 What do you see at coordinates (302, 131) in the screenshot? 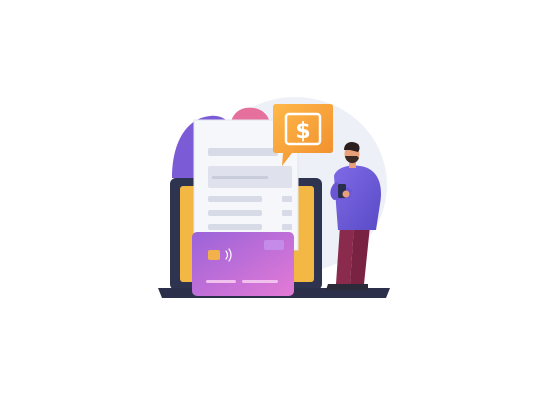
I see `dollar-sign-icon: $` at bounding box center [302, 131].